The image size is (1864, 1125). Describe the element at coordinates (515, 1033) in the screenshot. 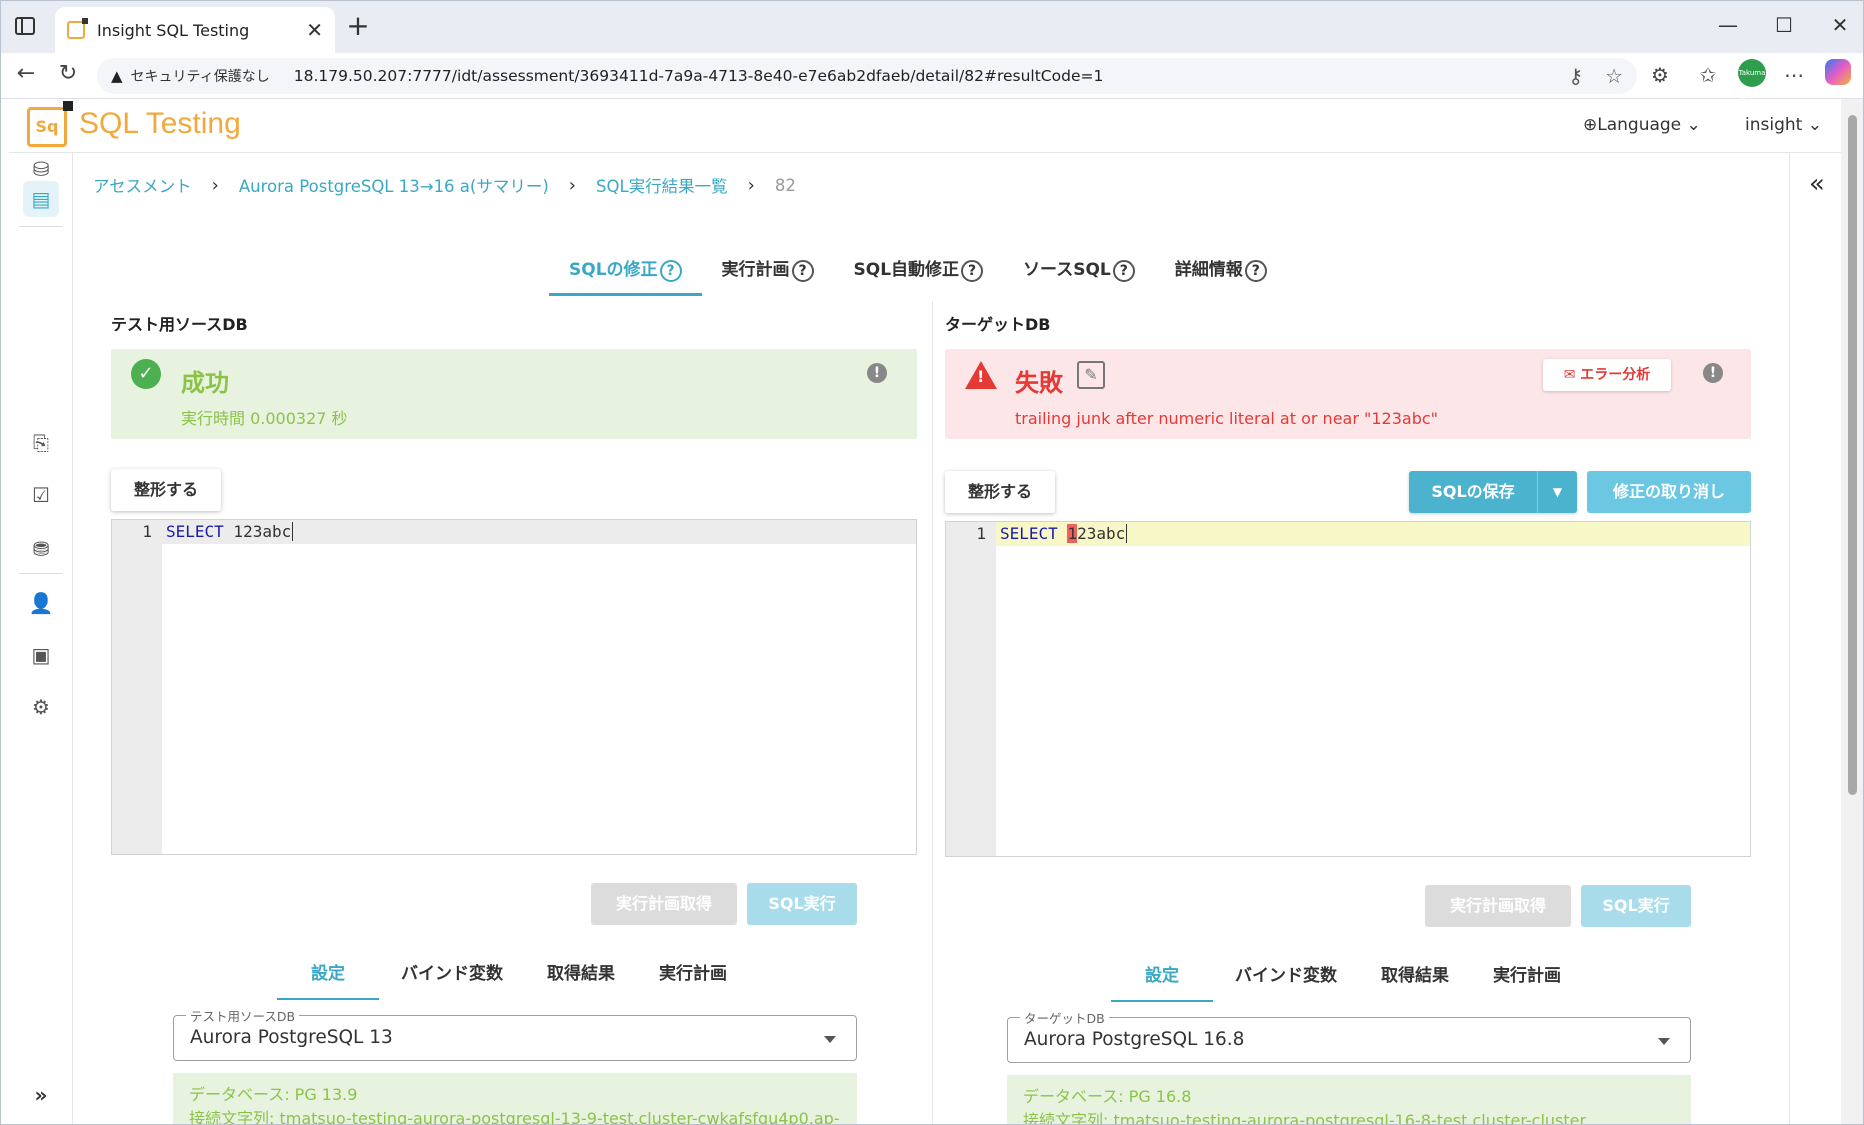

I see `source-db-select: テスト用ソースDB Aurora PostgreSQL 13` at that location.